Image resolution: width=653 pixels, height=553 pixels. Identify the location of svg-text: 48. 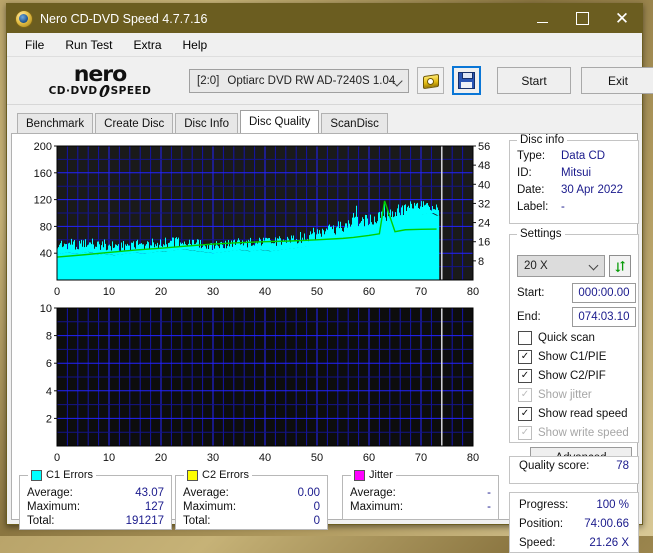
(484, 166).